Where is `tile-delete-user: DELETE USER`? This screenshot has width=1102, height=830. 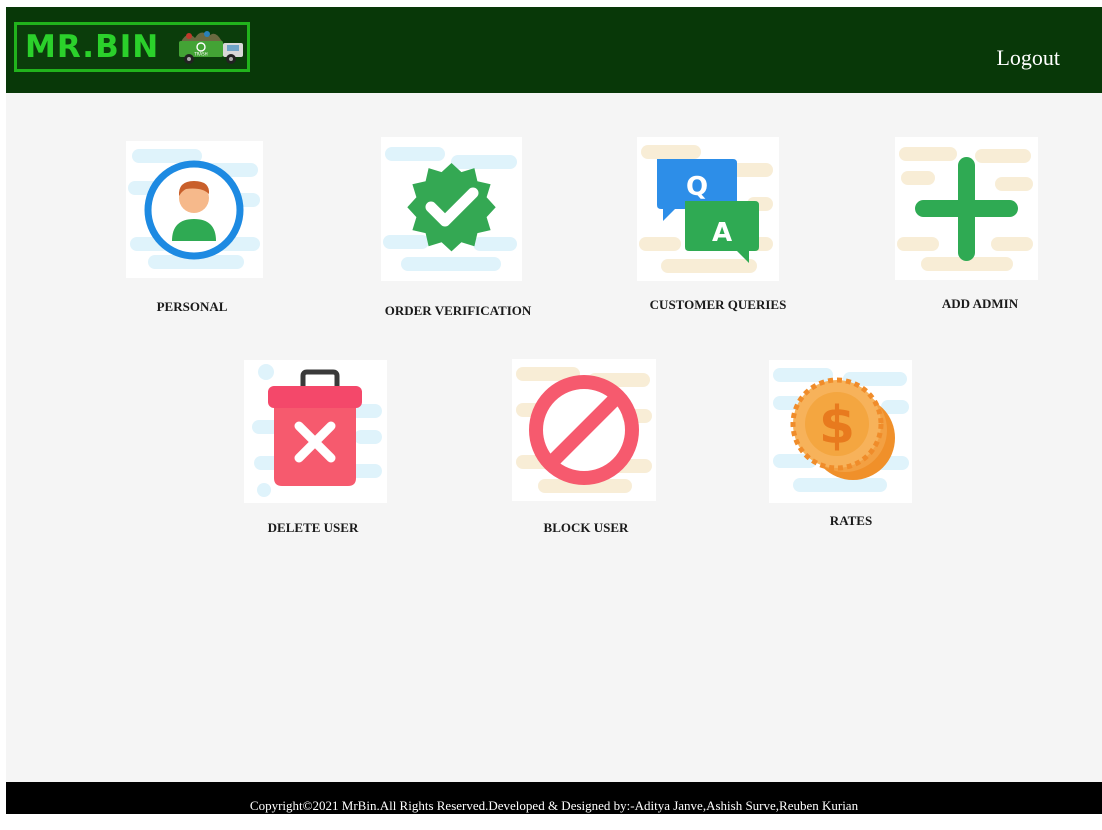 tile-delete-user: DELETE USER is located at coordinates (315, 449).